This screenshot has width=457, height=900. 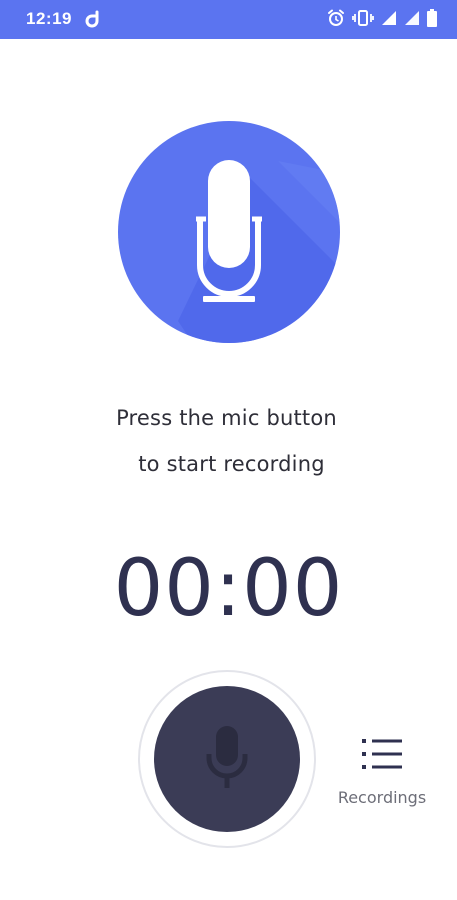 I want to click on record-button, so click(x=227, y=759).